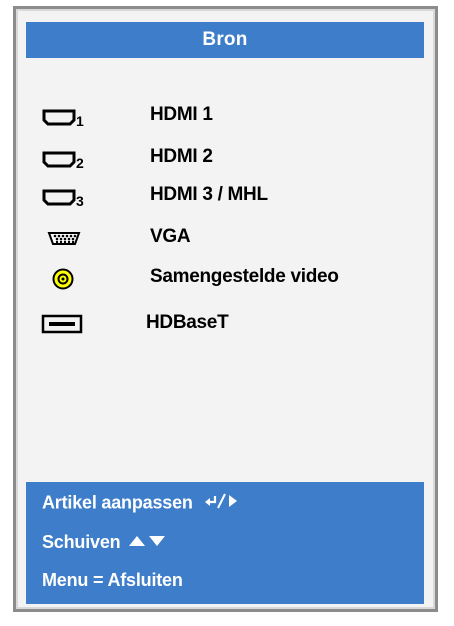  Describe the element at coordinates (80, 201) in the screenshot. I see `hdmi-3-subscript: 3` at that location.